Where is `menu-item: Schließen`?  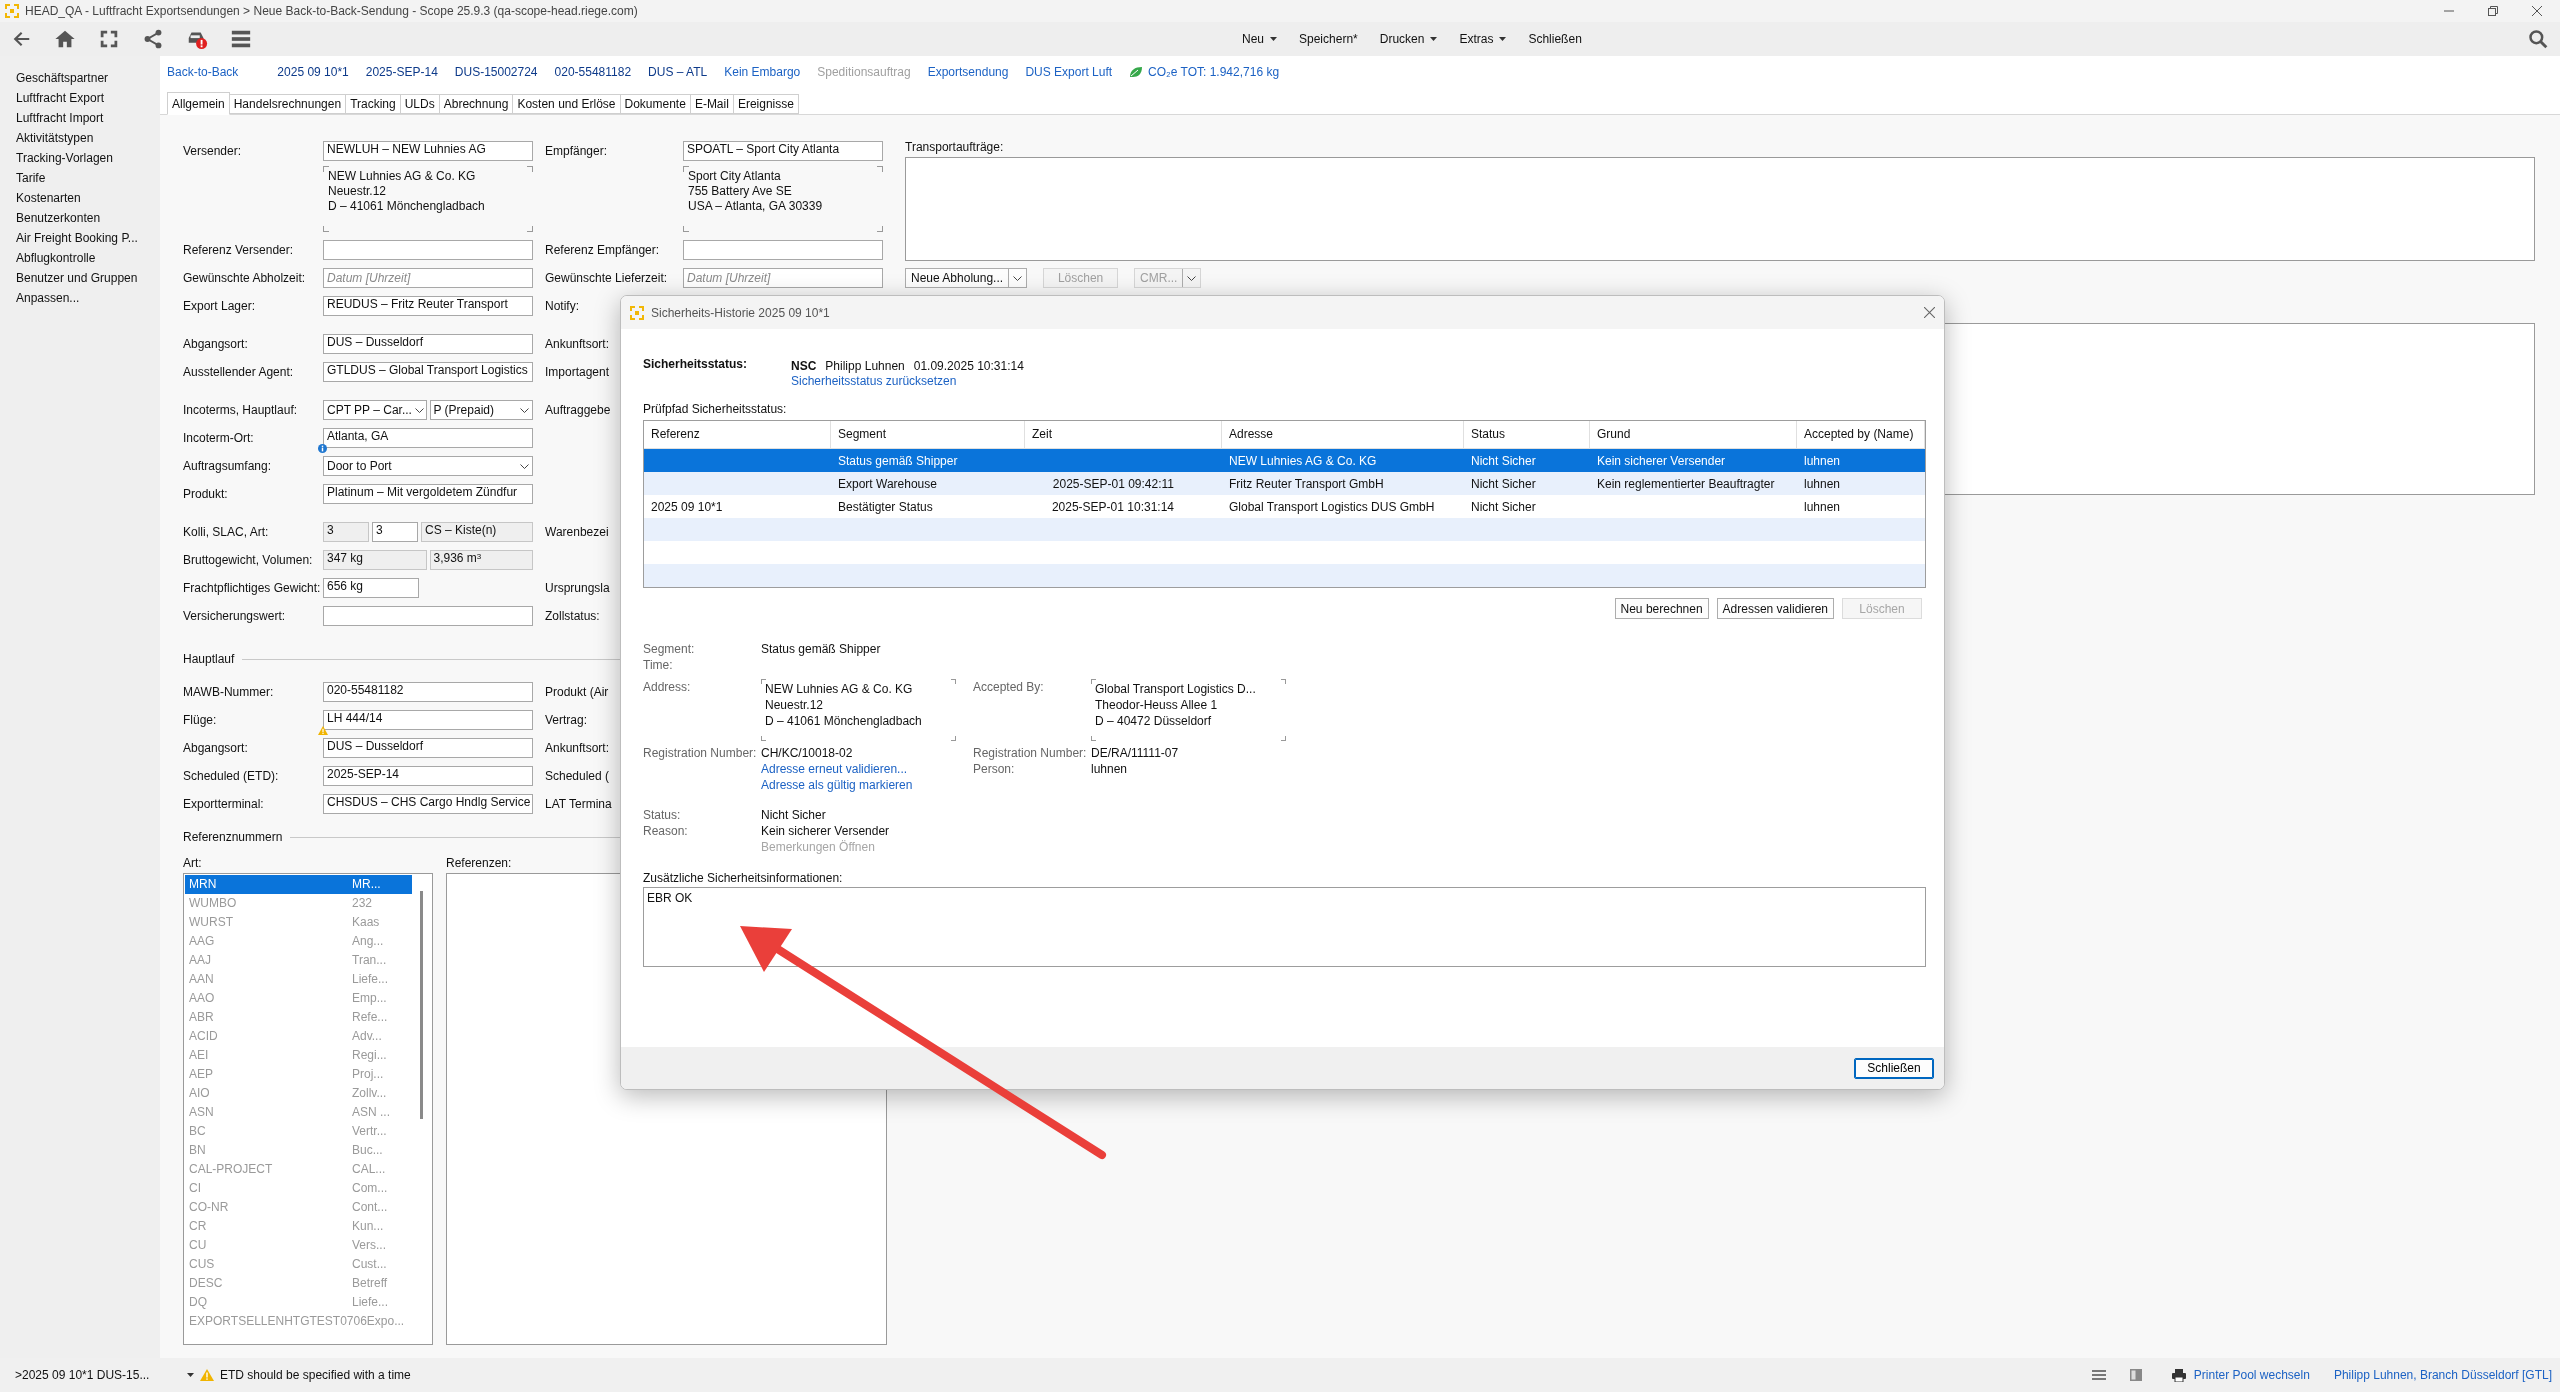 menu-item: Schließen is located at coordinates (1555, 39).